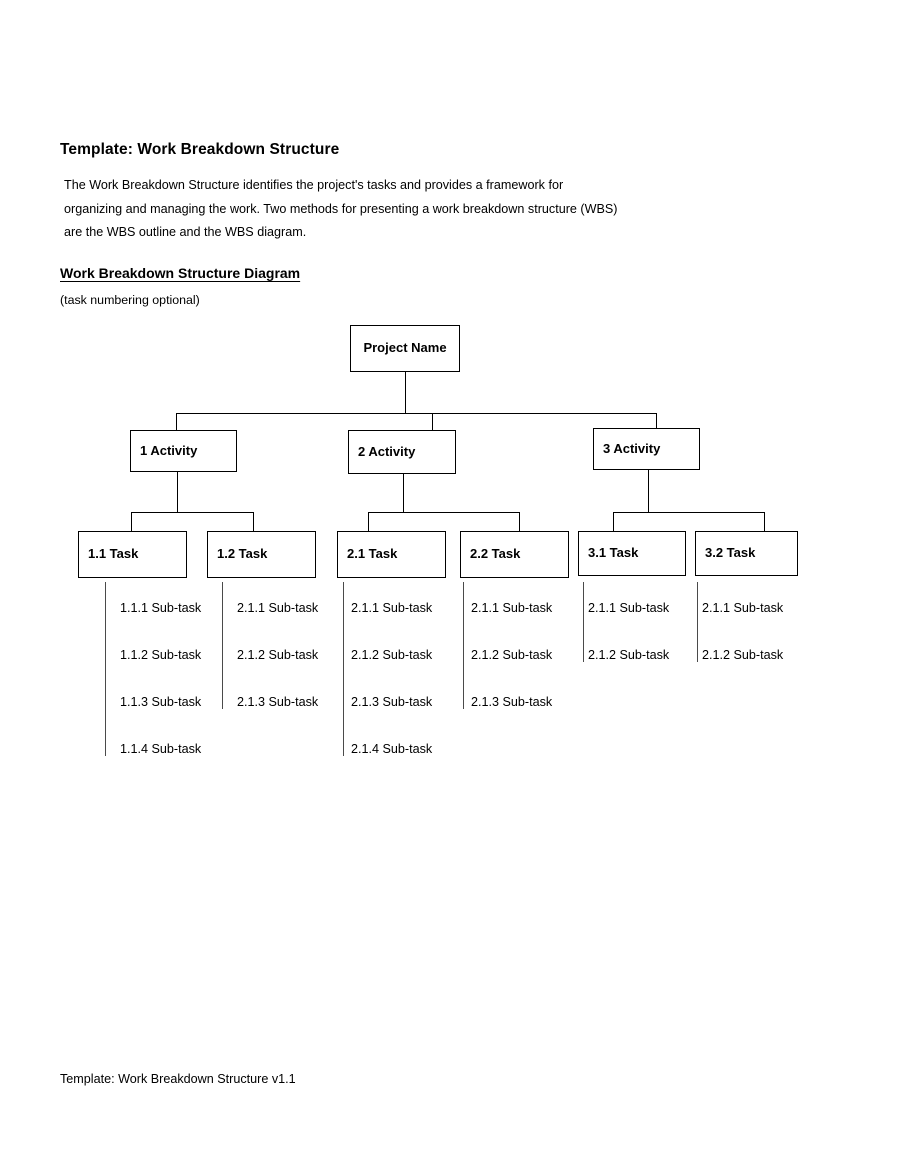 The image size is (900, 1165). What do you see at coordinates (178, 1079) in the screenshot?
I see `footer-text: Template: Work Breakdown Structure v1.1` at bounding box center [178, 1079].